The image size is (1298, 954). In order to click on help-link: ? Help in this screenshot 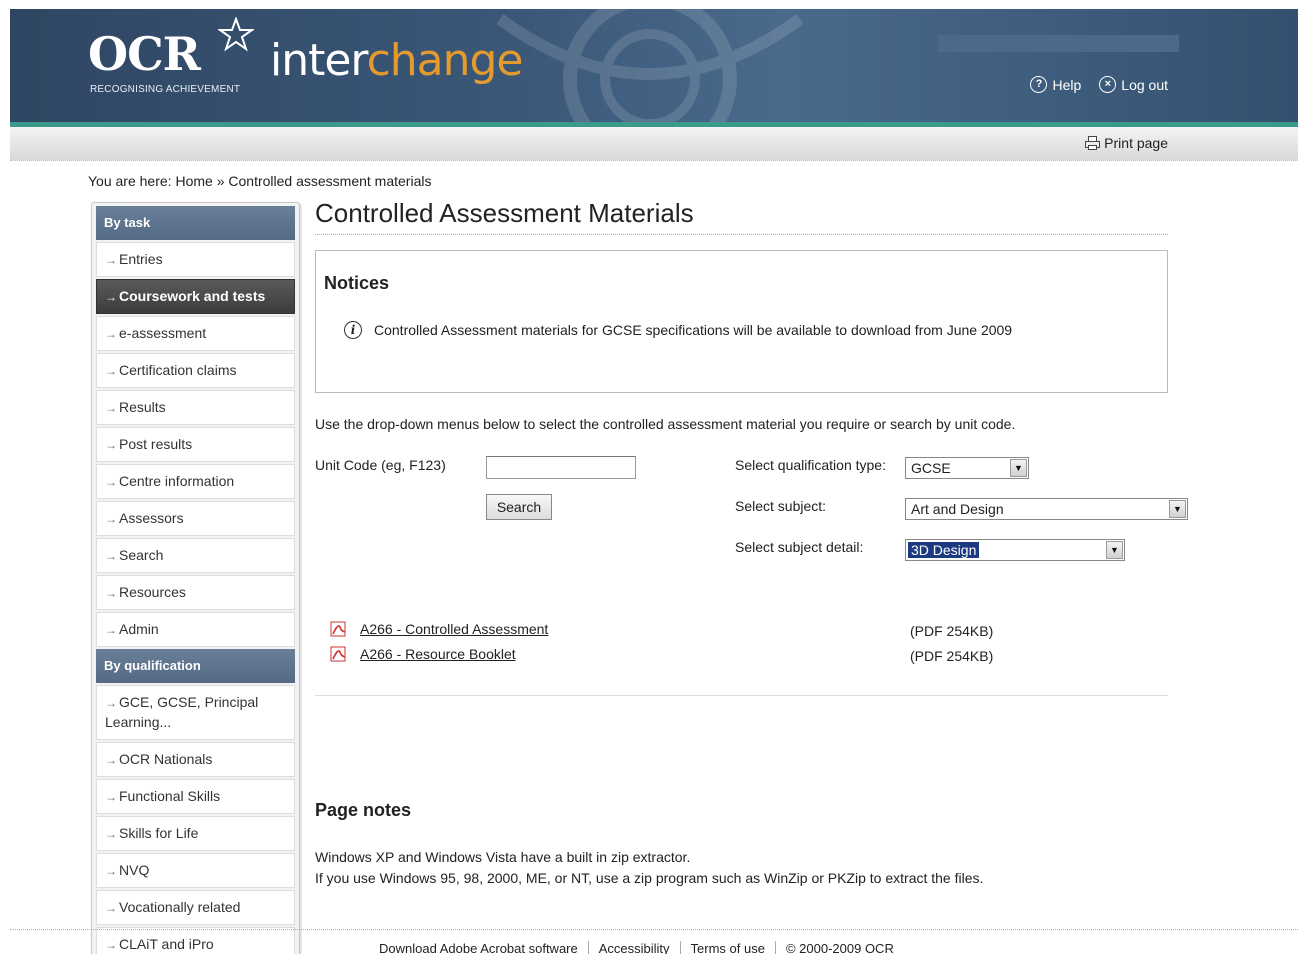, I will do `click(1055, 84)`.